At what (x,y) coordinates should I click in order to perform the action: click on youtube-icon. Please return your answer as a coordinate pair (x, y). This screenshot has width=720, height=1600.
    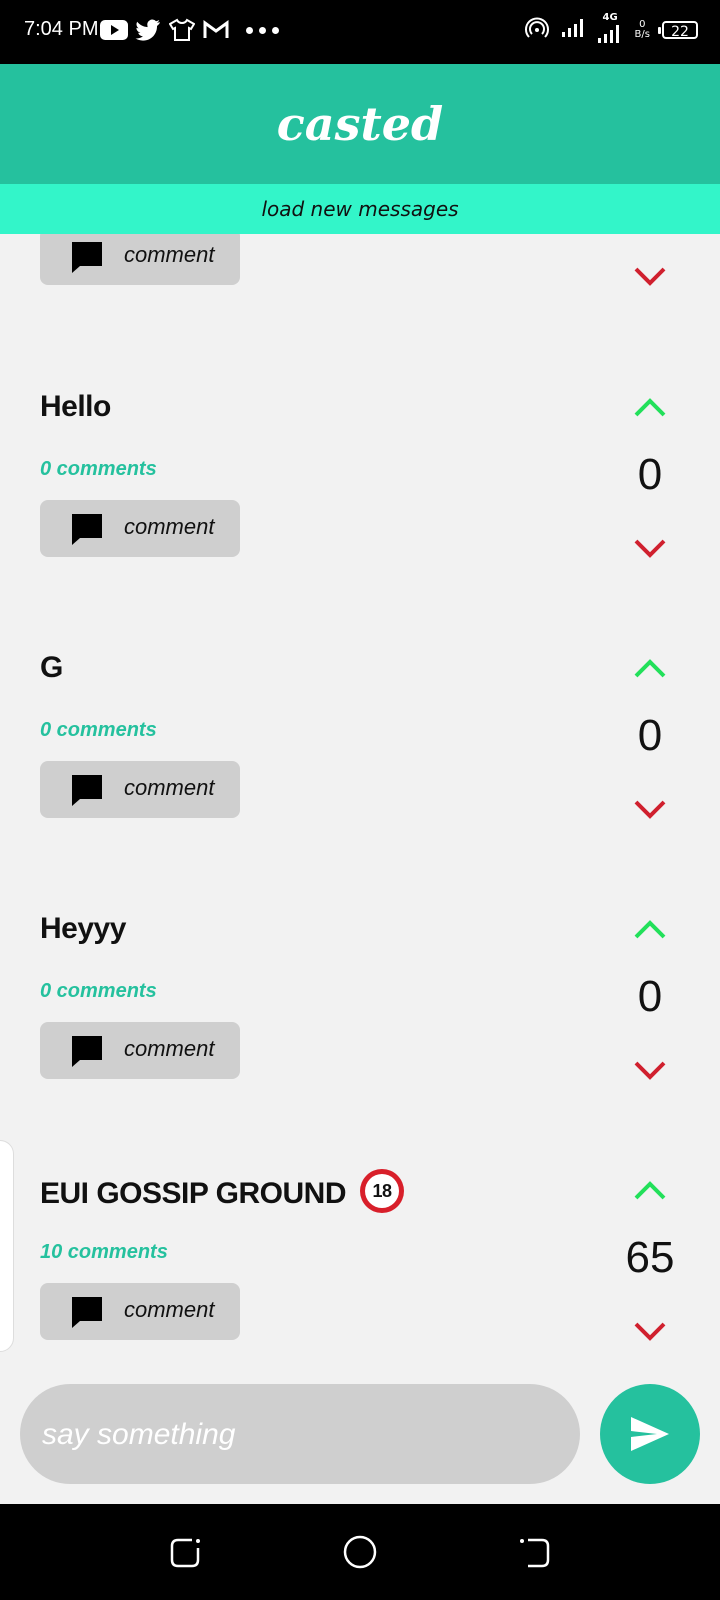
    Looking at the image, I should click on (114, 30).